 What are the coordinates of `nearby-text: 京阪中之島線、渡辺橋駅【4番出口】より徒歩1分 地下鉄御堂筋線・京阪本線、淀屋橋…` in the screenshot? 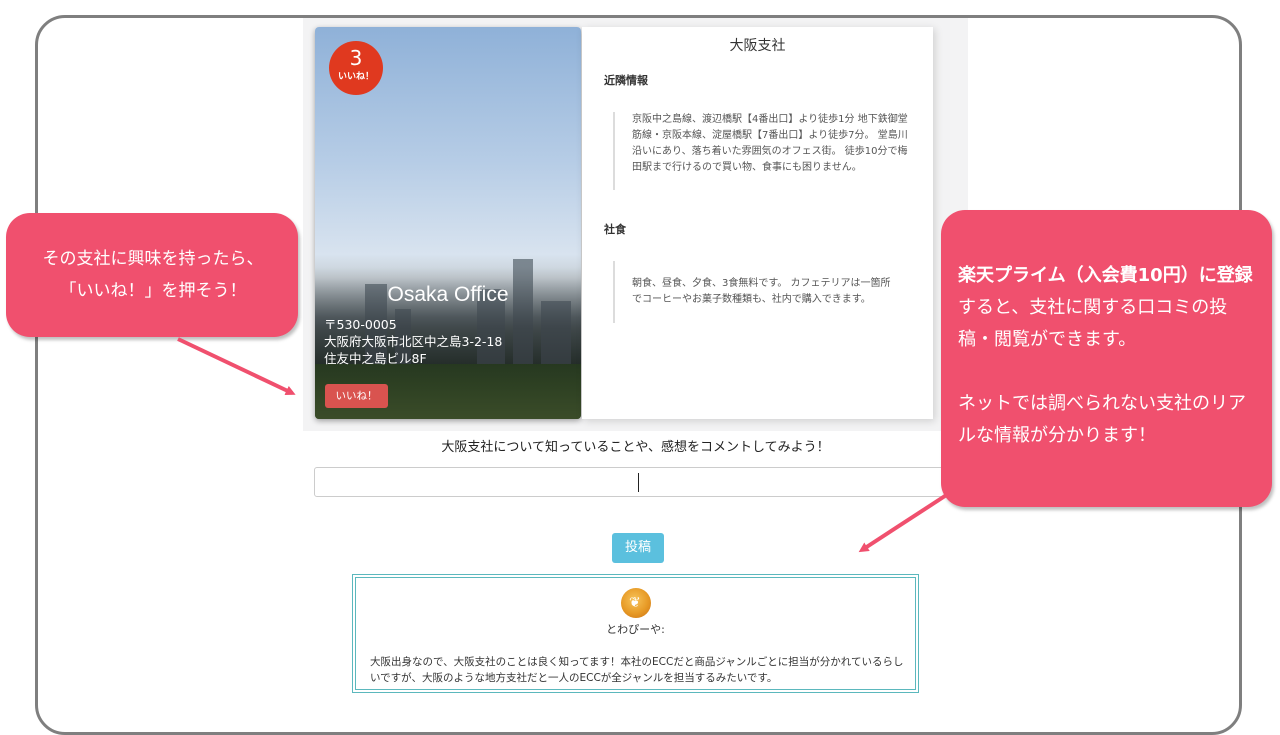 It's located at (765, 151).